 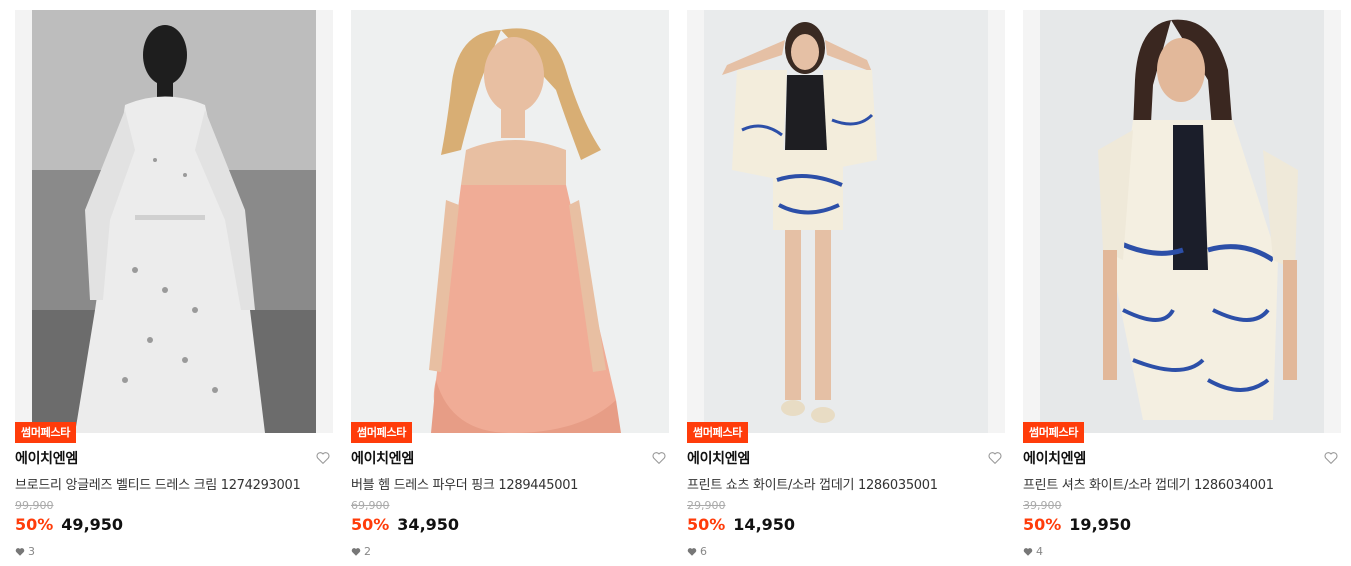 I want to click on like-count: 3, so click(x=25, y=551).